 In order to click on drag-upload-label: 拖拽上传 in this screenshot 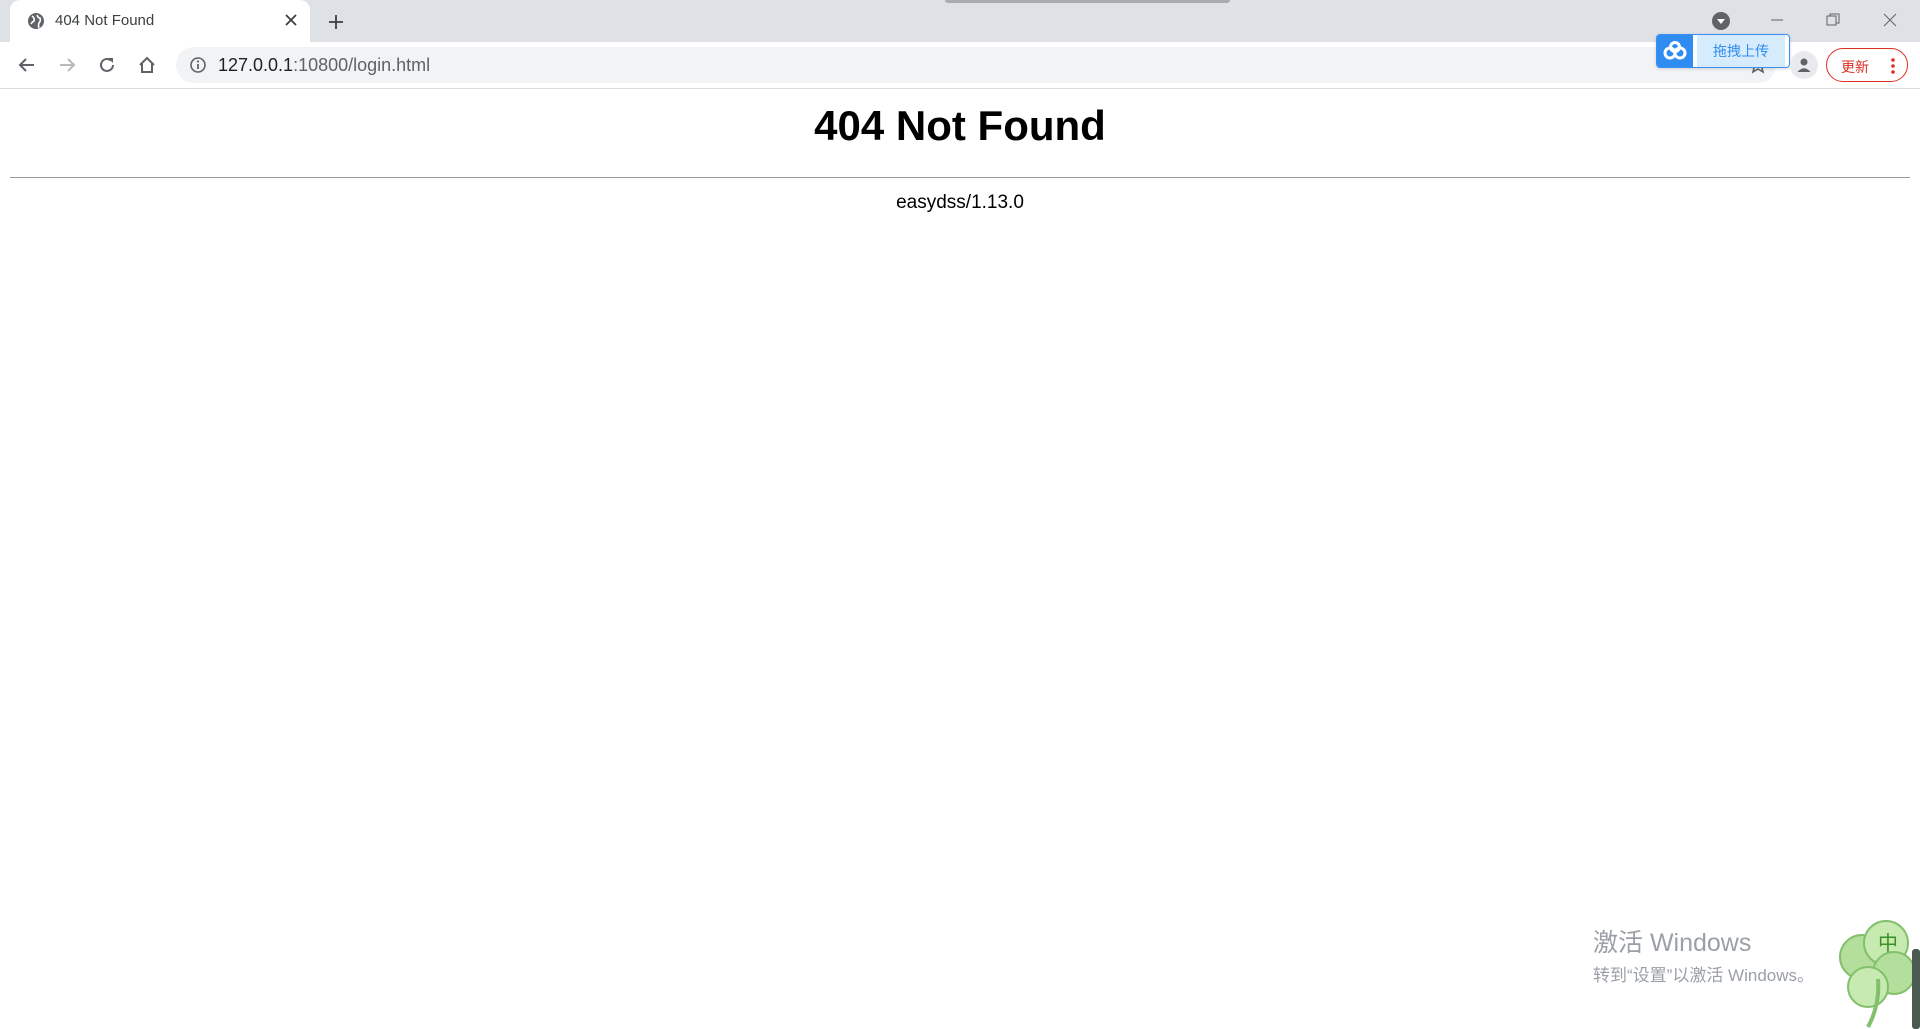, I will do `click(1741, 51)`.